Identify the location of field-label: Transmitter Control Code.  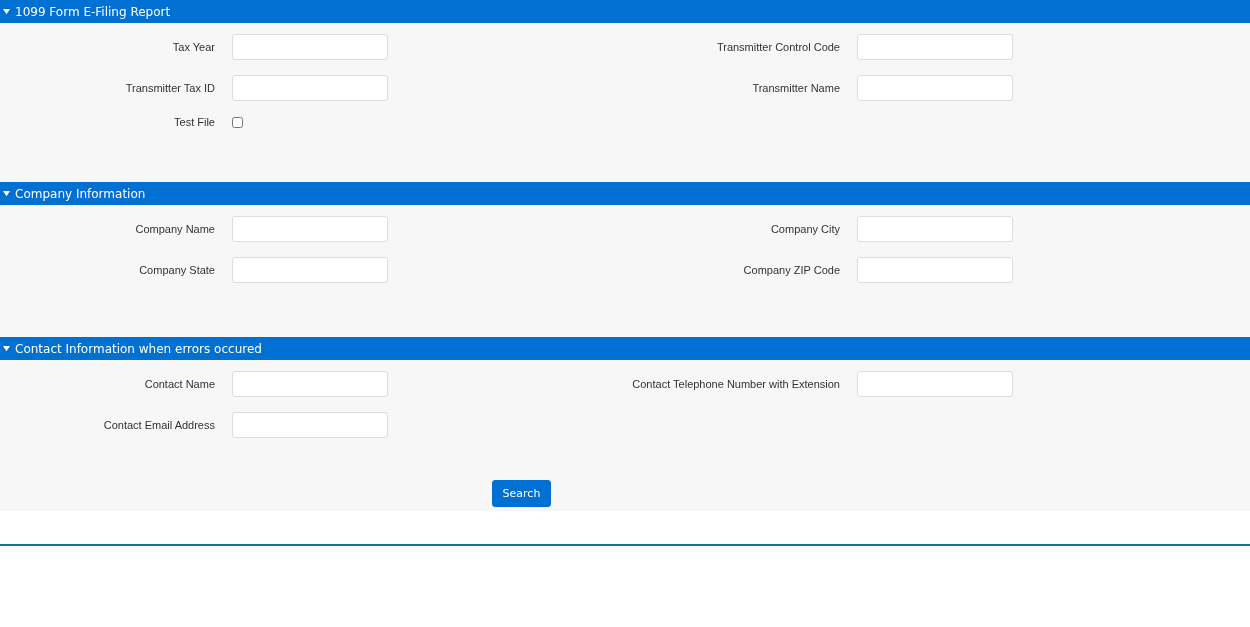
(777, 47).